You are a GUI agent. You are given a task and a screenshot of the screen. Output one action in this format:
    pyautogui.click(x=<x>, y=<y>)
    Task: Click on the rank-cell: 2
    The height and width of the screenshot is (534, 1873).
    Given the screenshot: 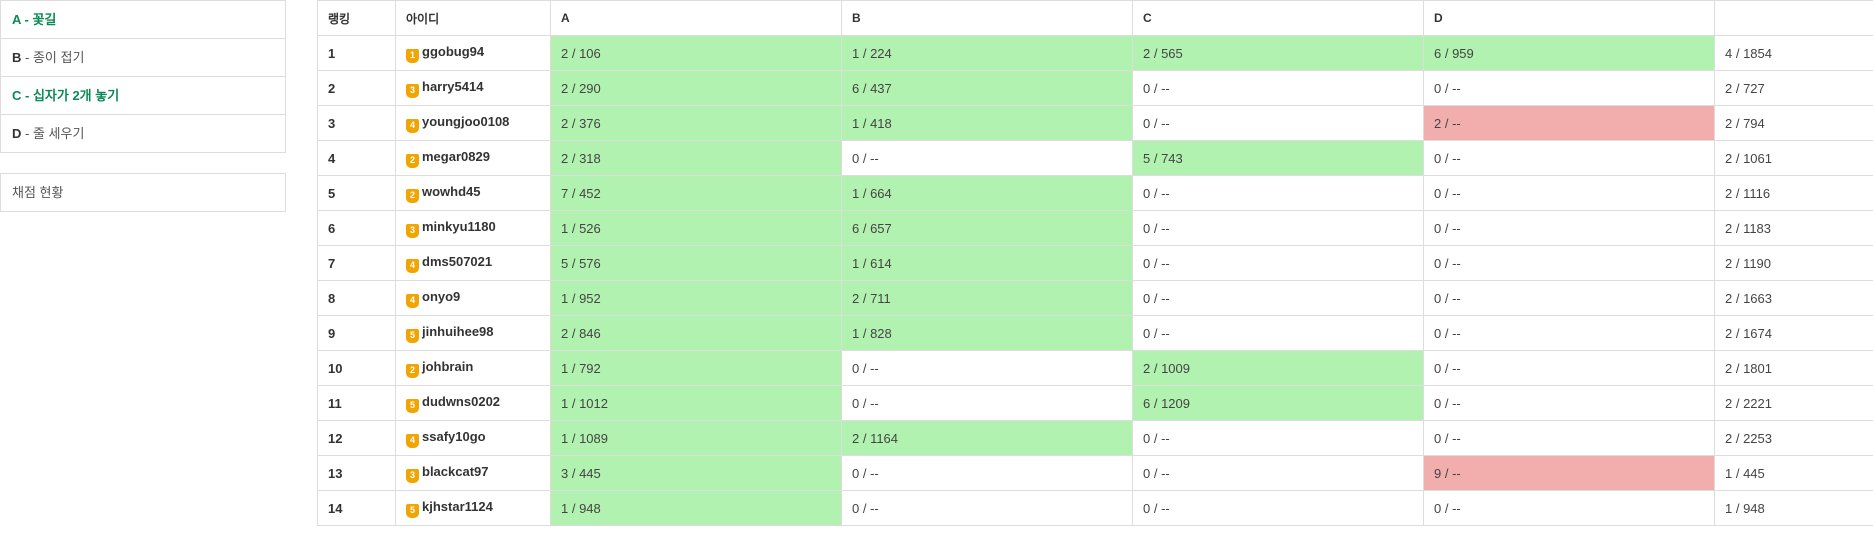 What is the action you would take?
    pyautogui.click(x=356, y=88)
    